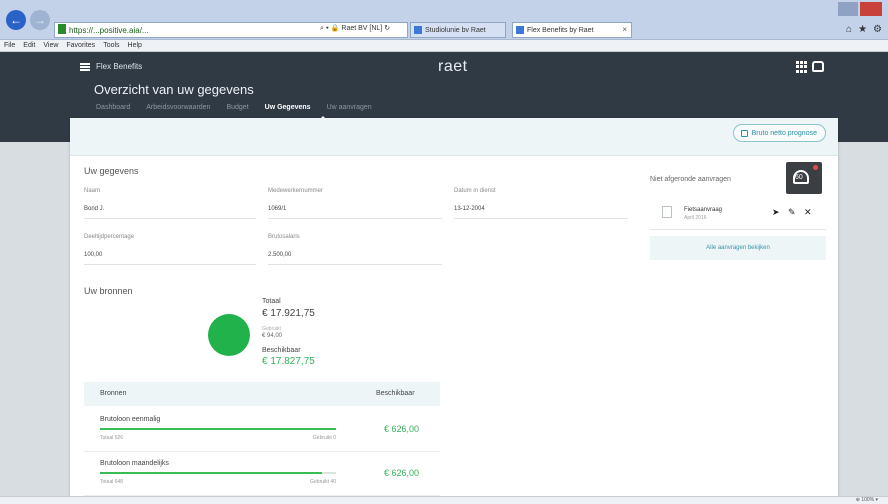  What do you see at coordinates (738, 248) in the screenshot?
I see `see-all-requests-link: Alle aanvragen bekijken` at bounding box center [738, 248].